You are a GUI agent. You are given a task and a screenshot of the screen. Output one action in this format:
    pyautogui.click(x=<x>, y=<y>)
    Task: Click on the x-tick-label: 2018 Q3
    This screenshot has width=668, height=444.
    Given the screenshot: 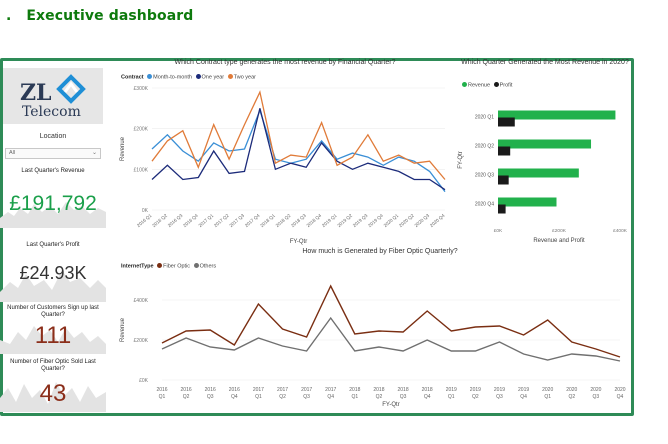 What is the action you would take?
    pyautogui.click(x=298, y=220)
    